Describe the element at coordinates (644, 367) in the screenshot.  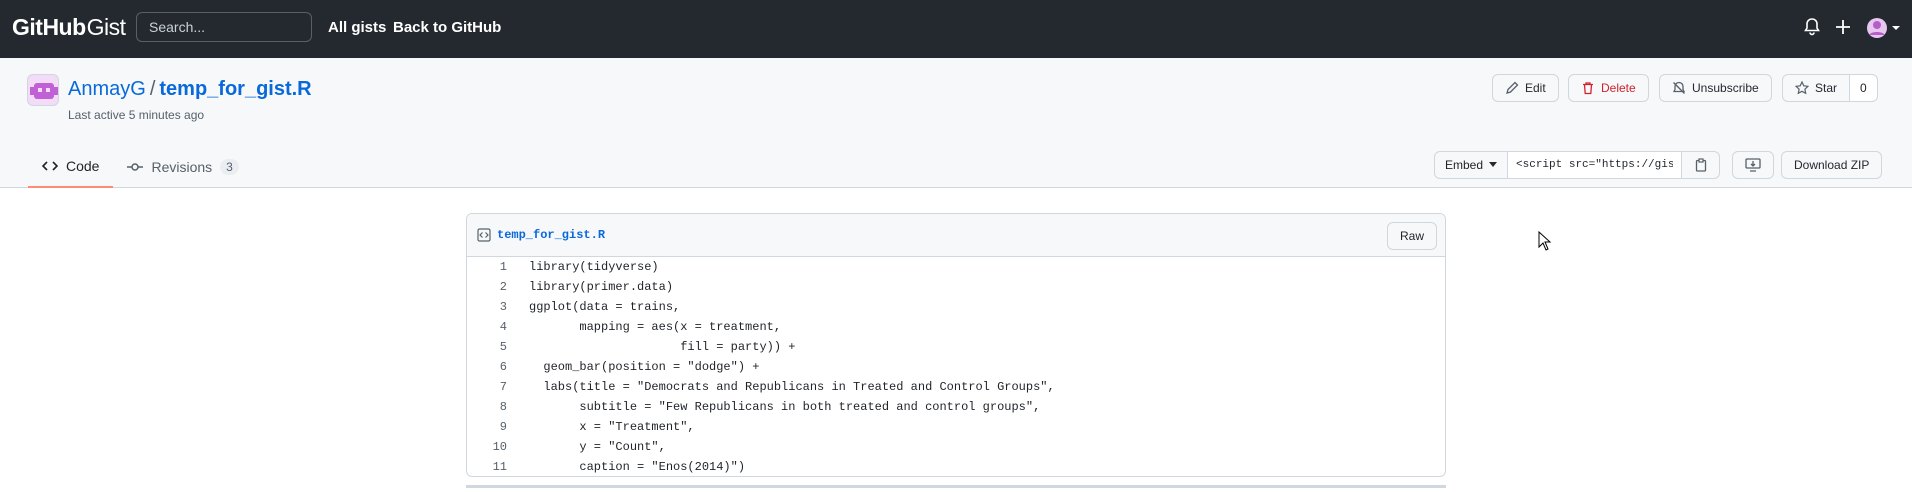
I see `code-text: geom_bar(position = "dodge") +` at that location.